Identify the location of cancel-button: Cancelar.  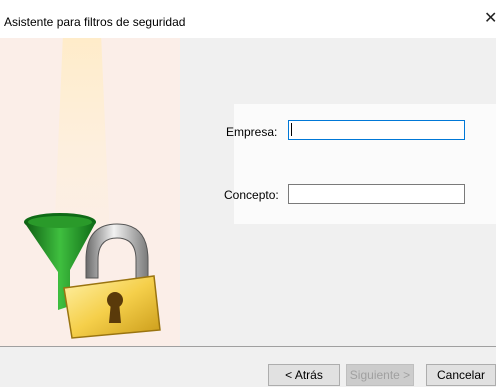
(461, 375).